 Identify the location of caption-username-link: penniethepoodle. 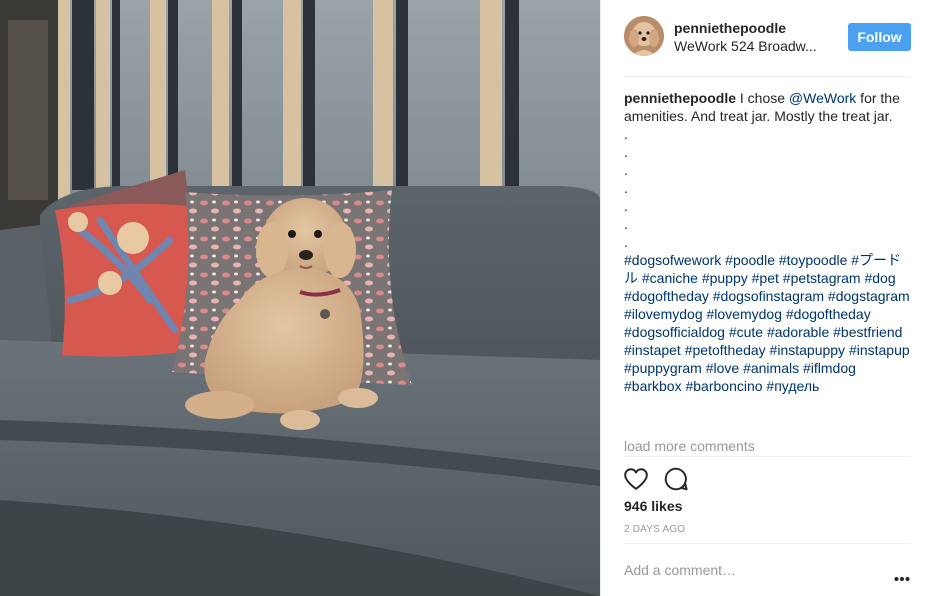
(680, 98).